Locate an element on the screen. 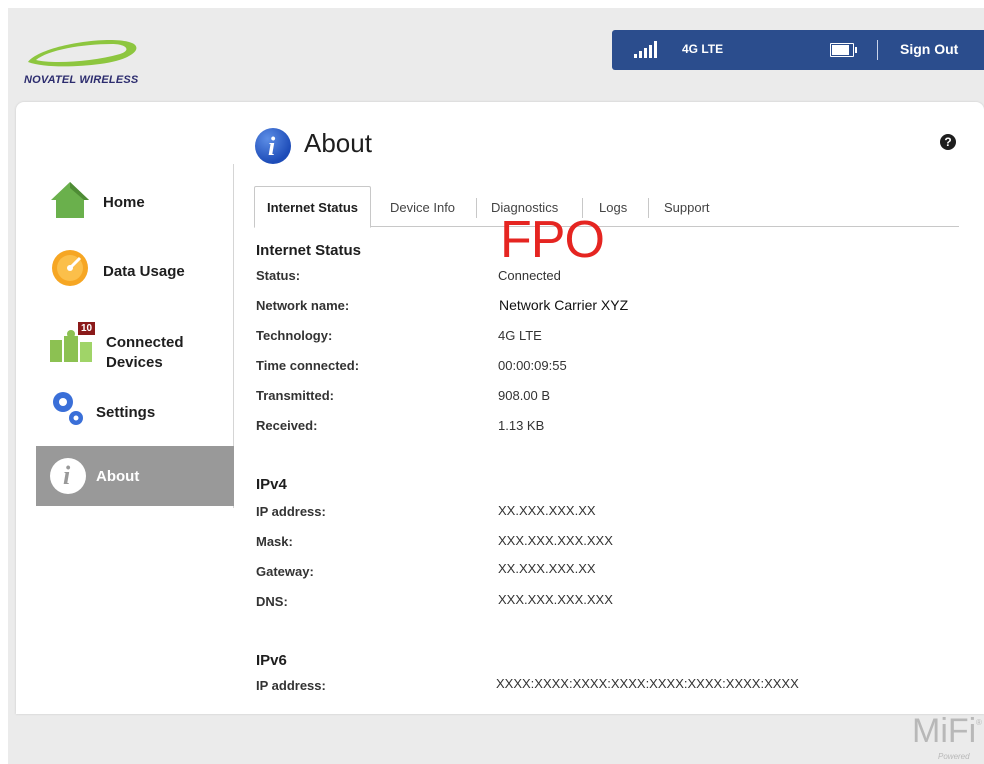 The image size is (984, 764). help-icon: ? is located at coordinates (948, 142).